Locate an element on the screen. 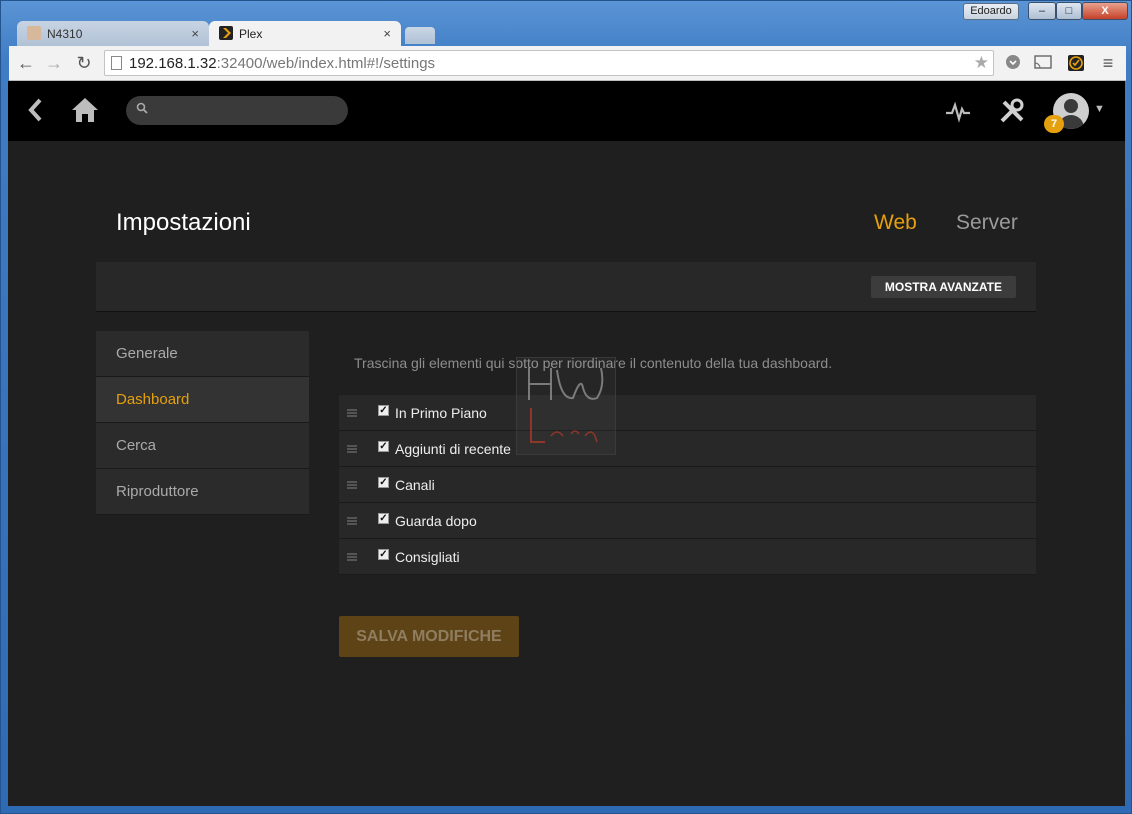 Image resolution: width=1132 pixels, height=814 pixels. list-item-label: Canali is located at coordinates (415, 485).